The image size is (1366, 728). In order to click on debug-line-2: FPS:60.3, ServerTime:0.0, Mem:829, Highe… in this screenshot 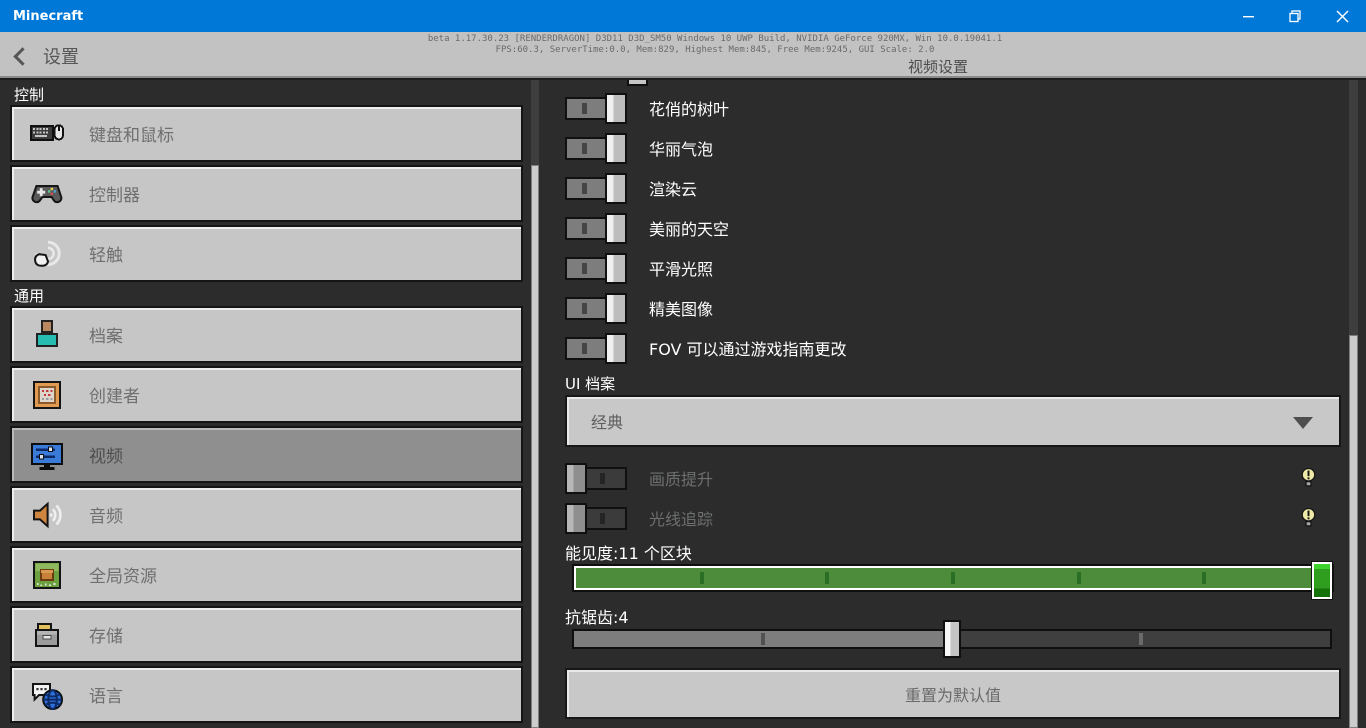, I will do `click(715, 50)`.